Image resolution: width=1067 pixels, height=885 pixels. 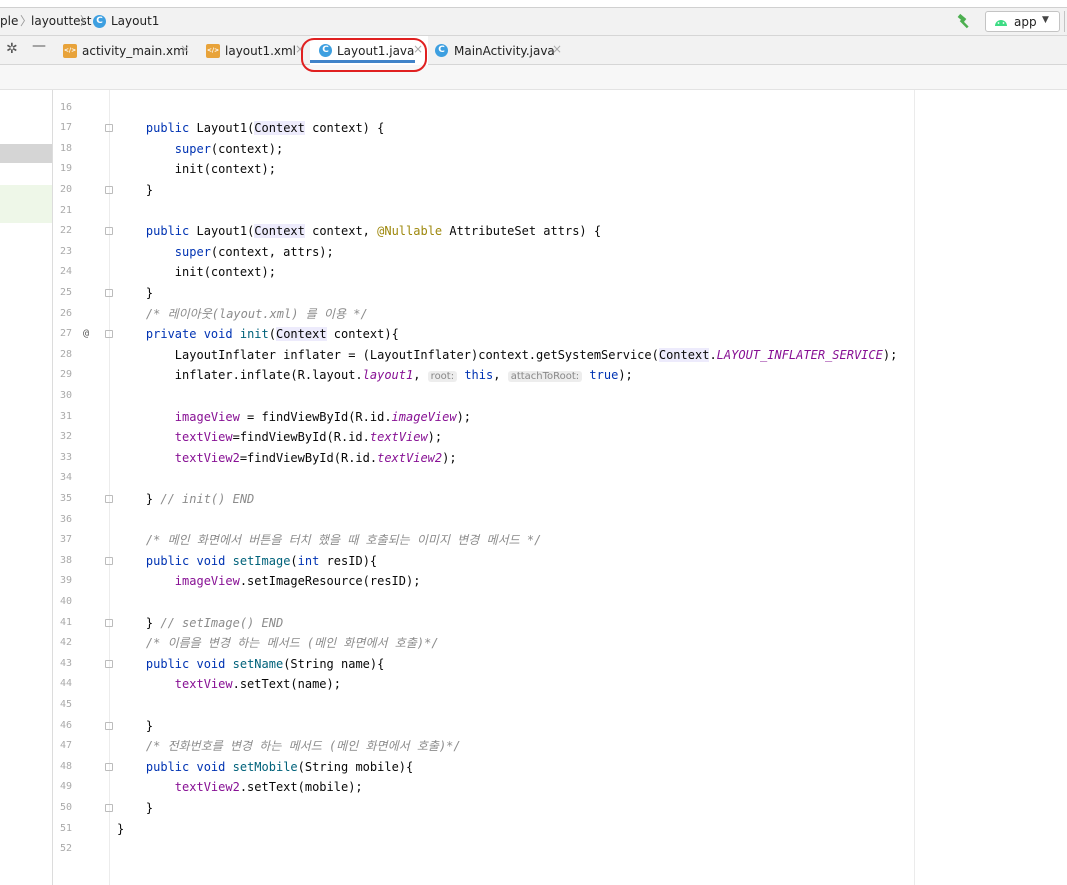 What do you see at coordinates (66, 231) in the screenshot?
I see `line-number: 22` at bounding box center [66, 231].